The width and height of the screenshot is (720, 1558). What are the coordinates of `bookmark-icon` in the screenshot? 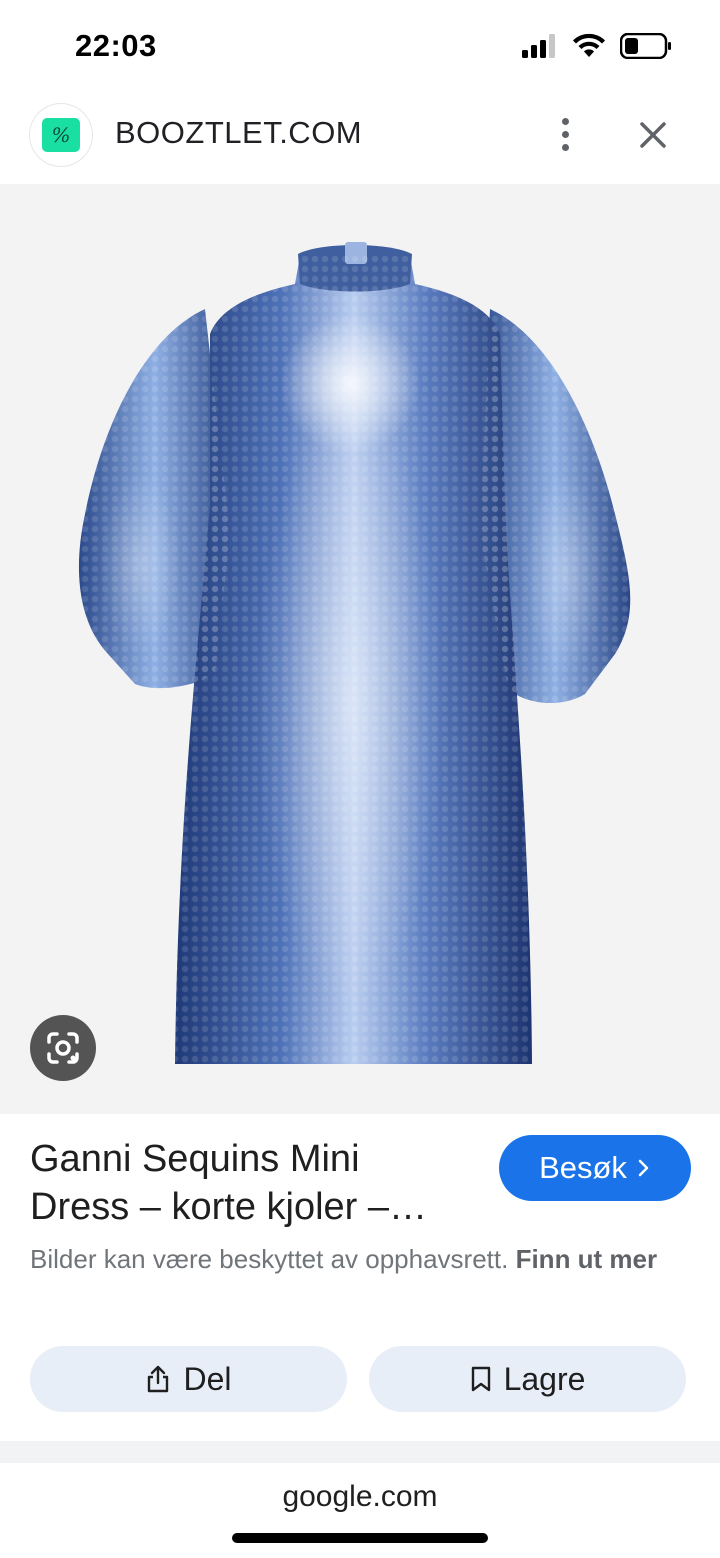 It's located at (480, 1379).